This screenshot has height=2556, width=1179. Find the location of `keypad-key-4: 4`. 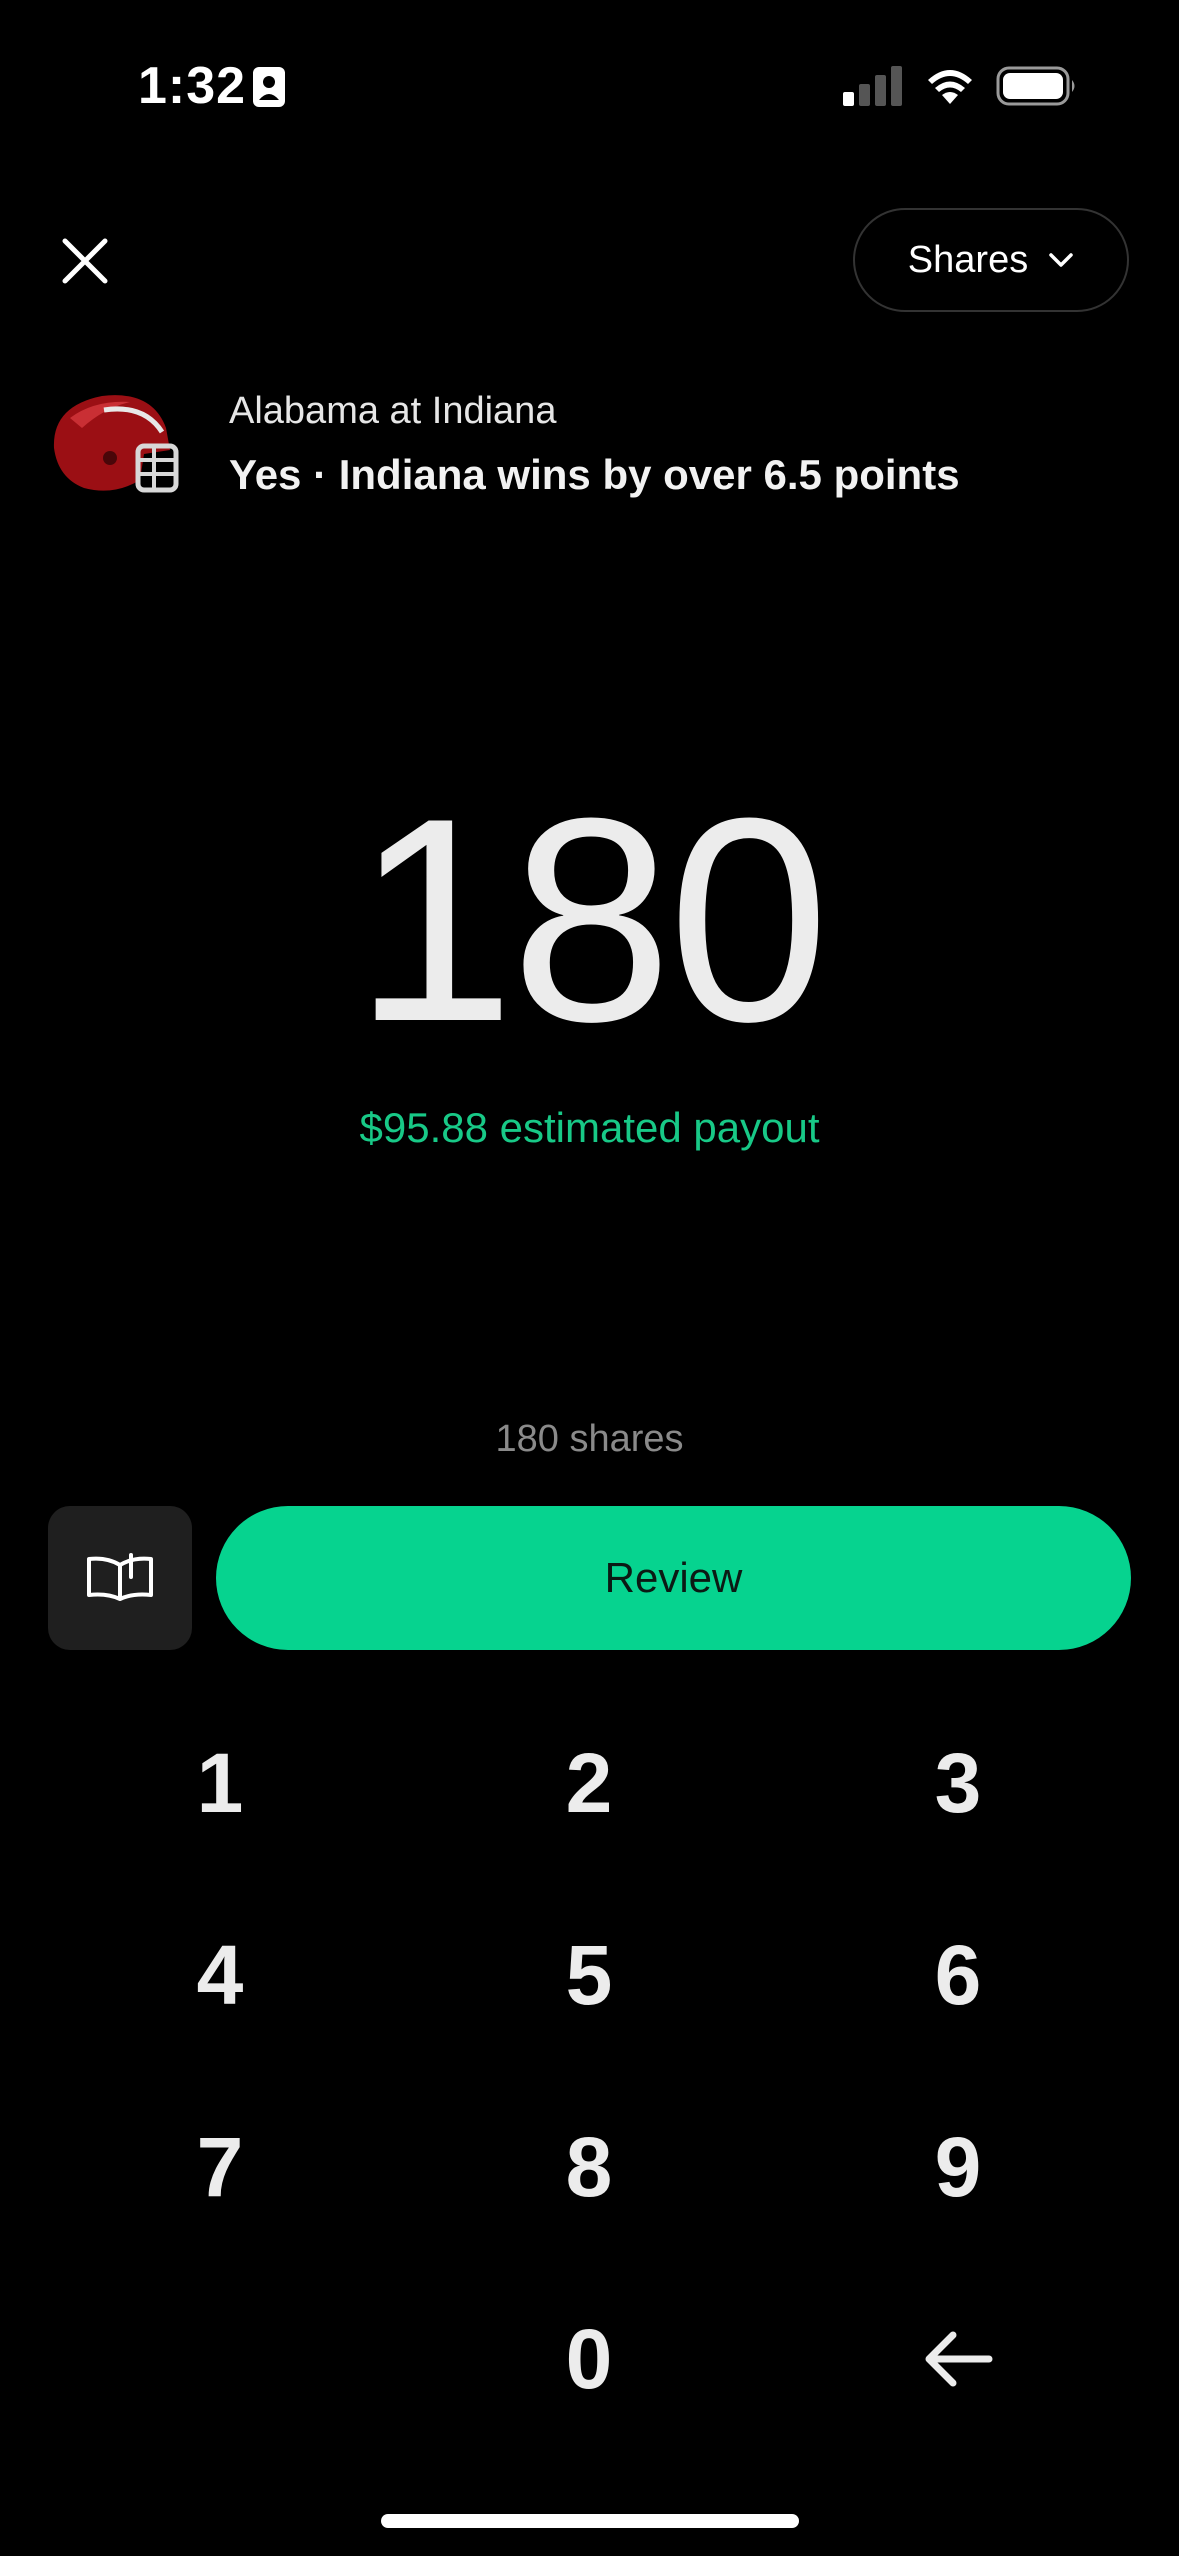

keypad-key-4: 4 is located at coordinates (220, 1975).